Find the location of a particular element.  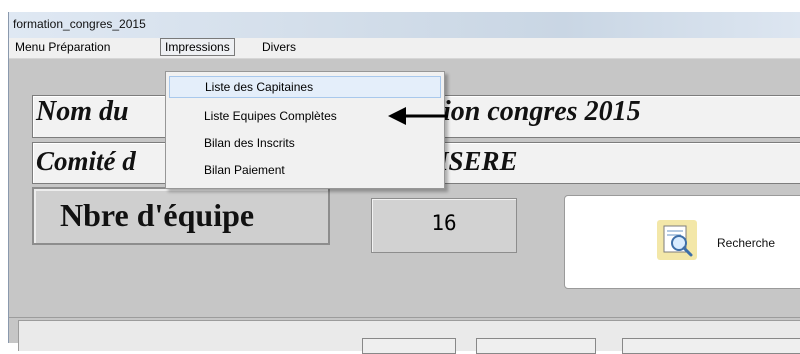

nom-value: ion congres 2015 is located at coordinates (542, 111).